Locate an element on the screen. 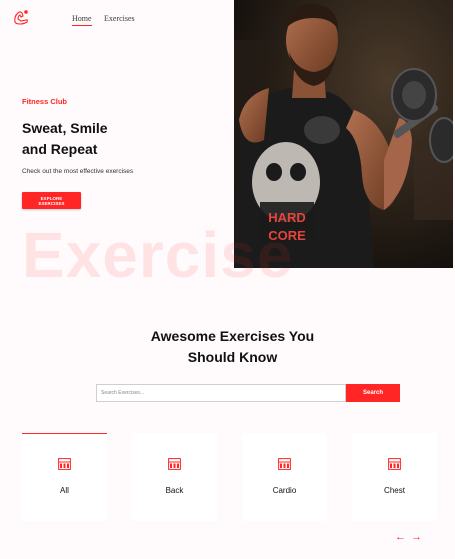  background-word: Exercise is located at coordinates (158, 255).